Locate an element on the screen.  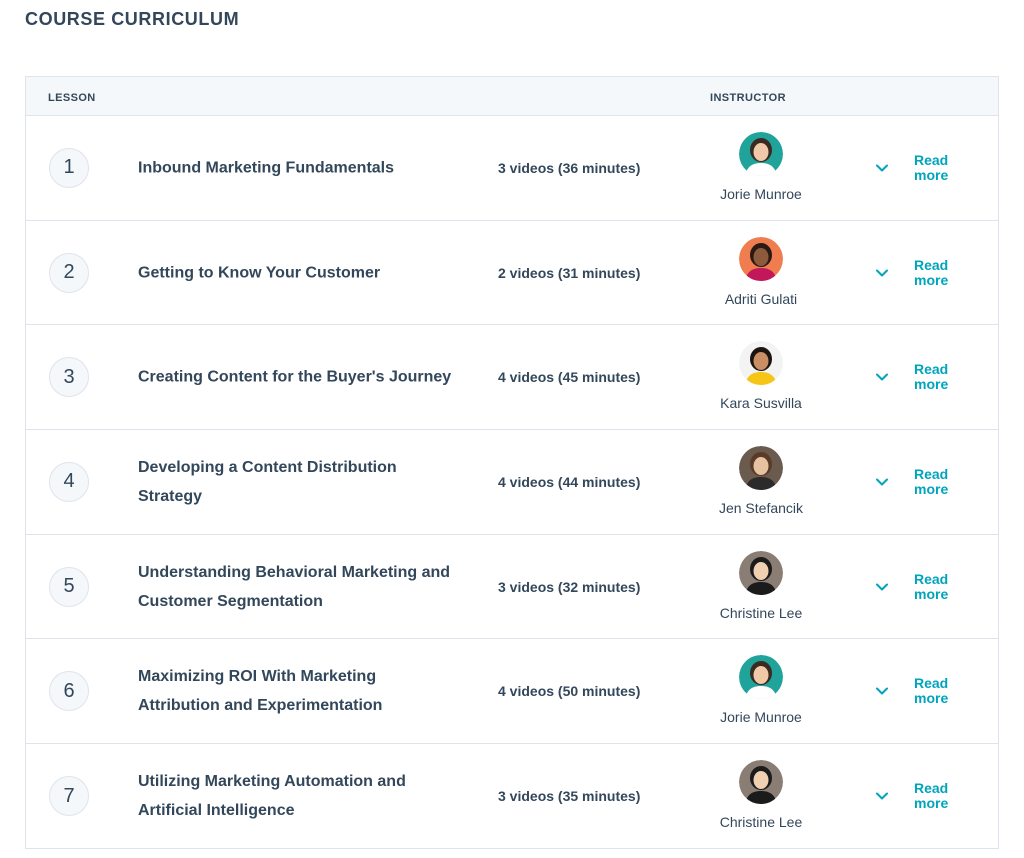
table-header: LESSON INSTRUCTOR is located at coordinates (512, 96).